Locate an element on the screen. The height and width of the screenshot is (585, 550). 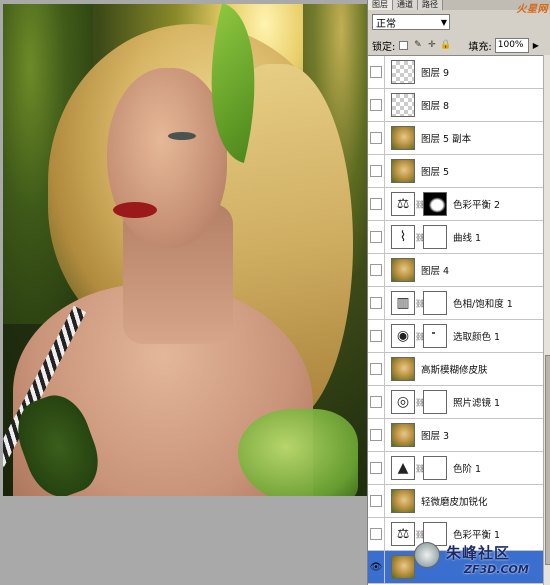
layer-name: 色相/饱和度 1 is located at coordinates (483, 303).